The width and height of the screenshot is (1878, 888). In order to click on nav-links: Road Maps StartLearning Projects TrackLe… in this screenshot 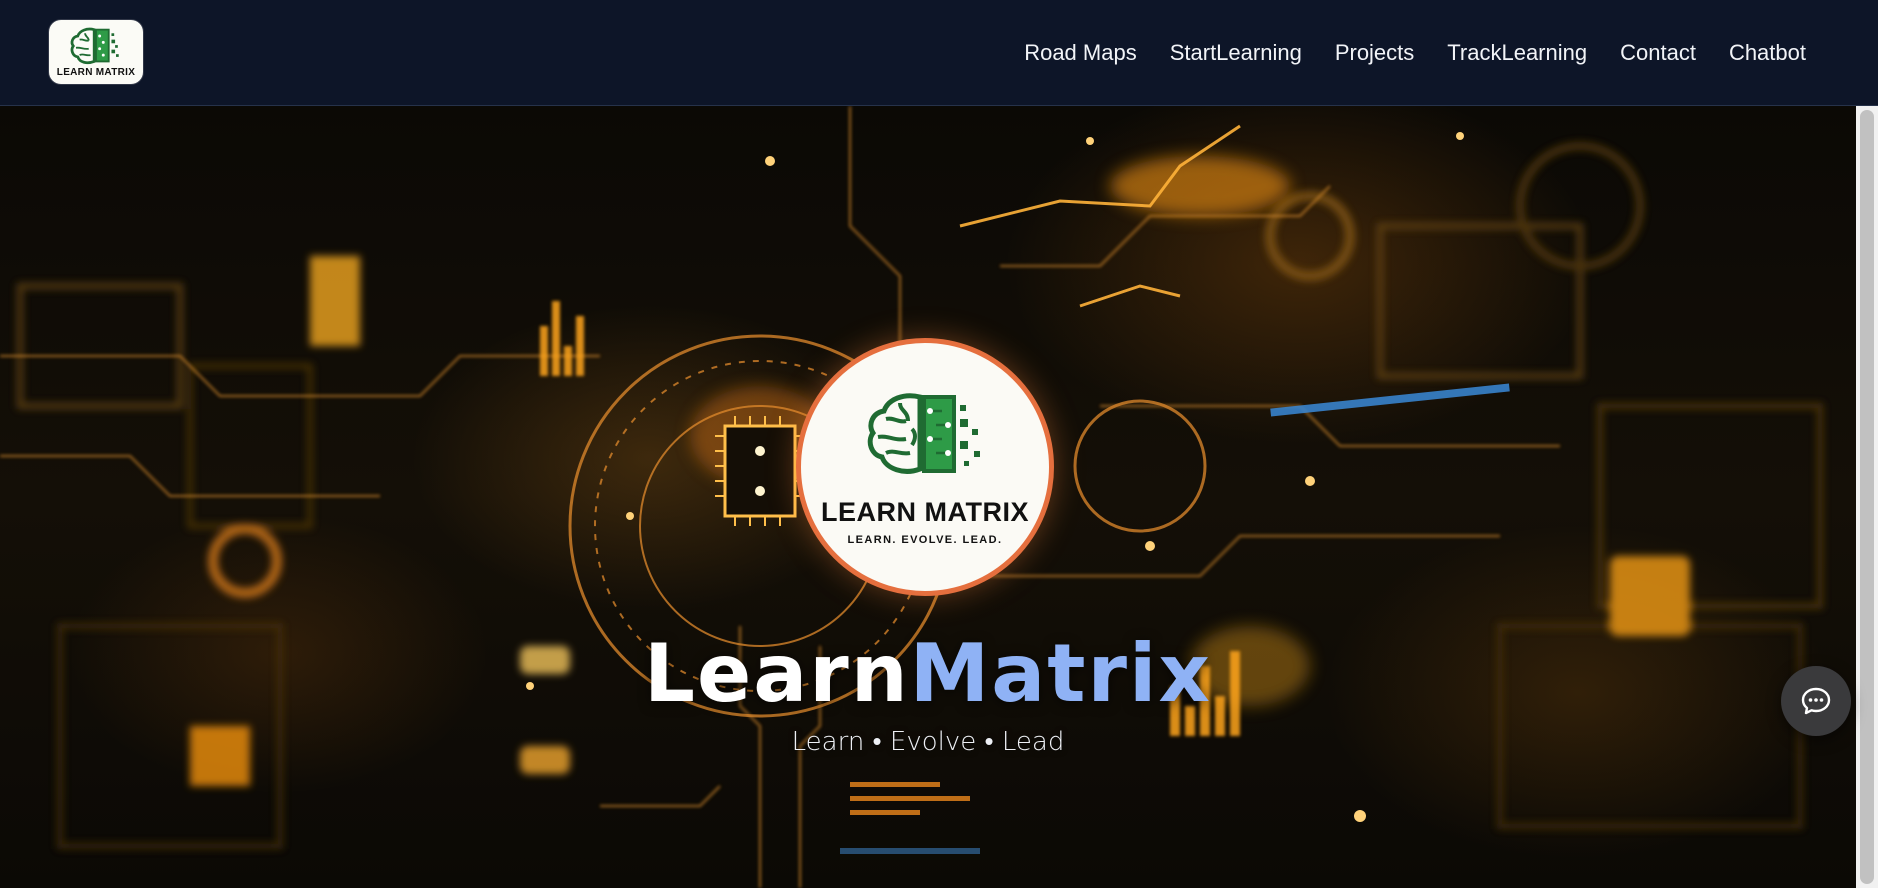, I will do `click(1415, 53)`.